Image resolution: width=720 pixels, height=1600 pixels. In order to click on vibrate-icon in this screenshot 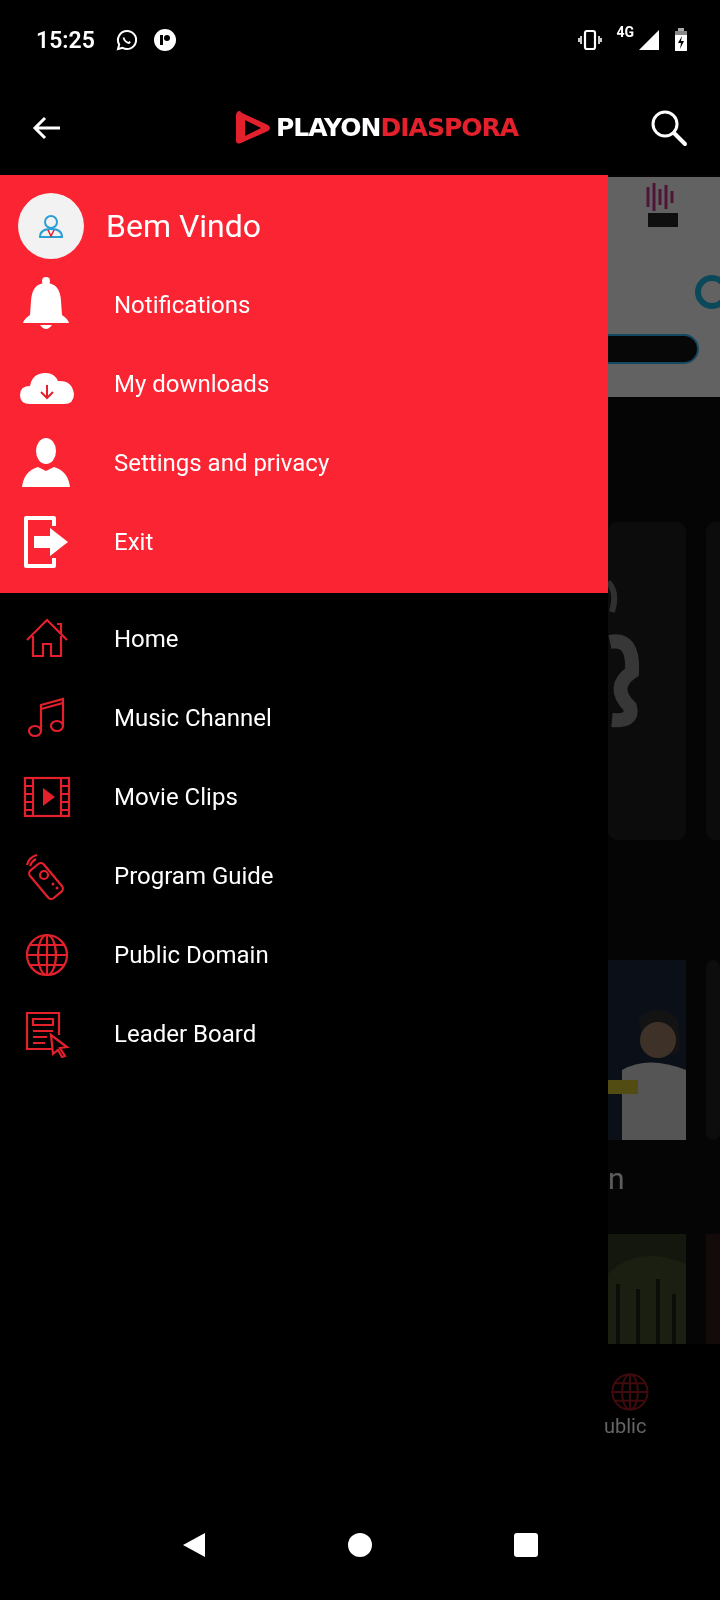, I will do `click(590, 40)`.